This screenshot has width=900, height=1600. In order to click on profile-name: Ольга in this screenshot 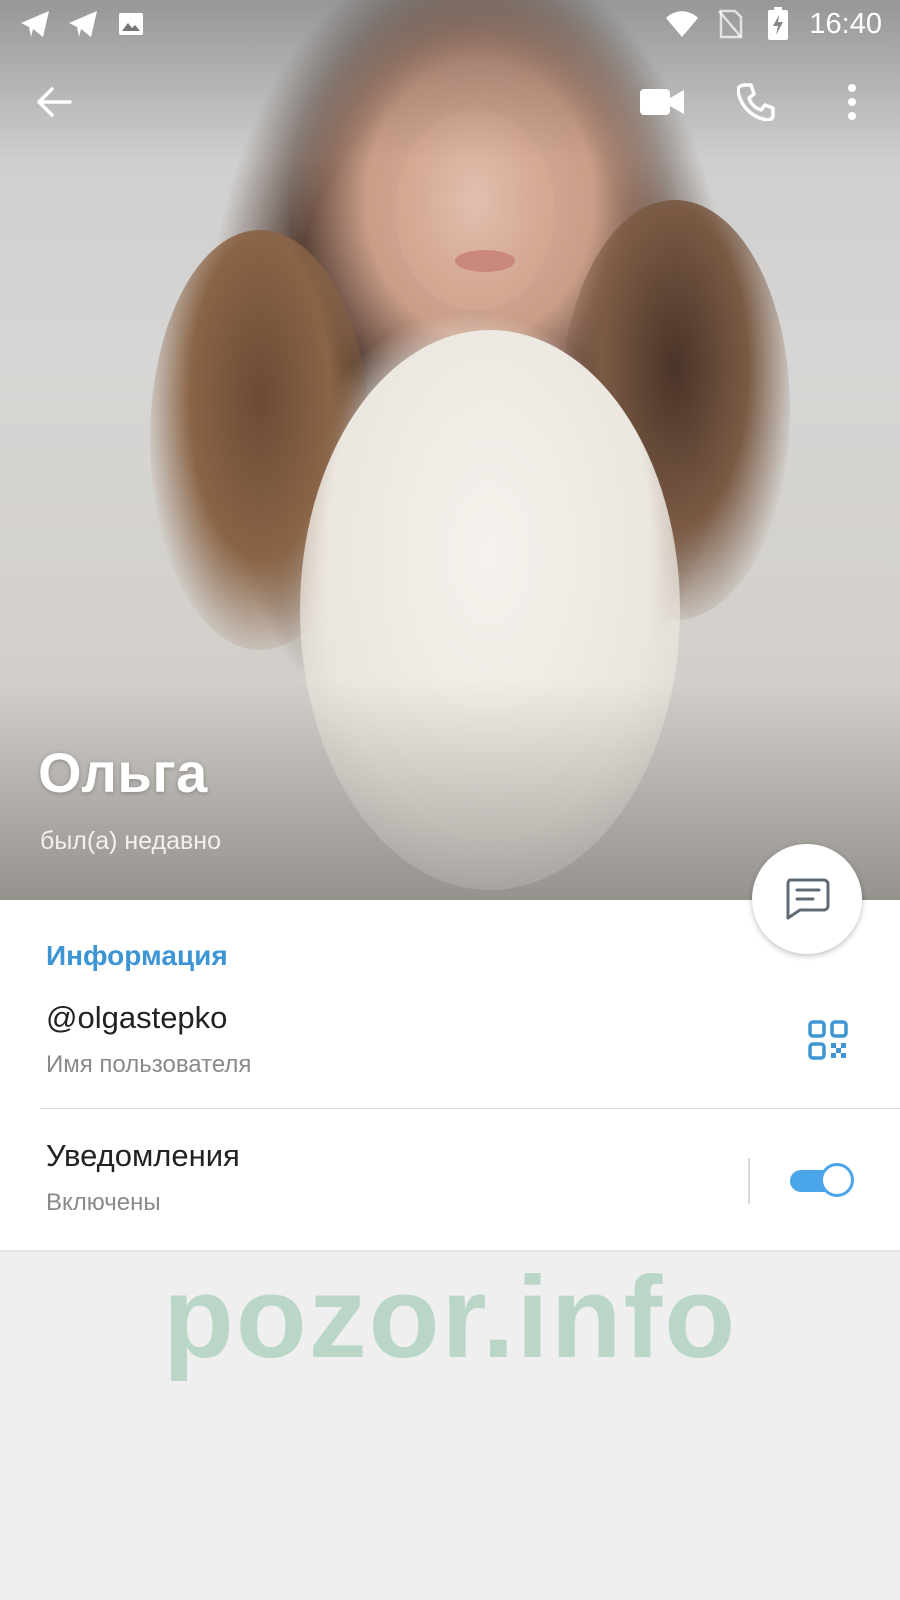, I will do `click(123, 772)`.